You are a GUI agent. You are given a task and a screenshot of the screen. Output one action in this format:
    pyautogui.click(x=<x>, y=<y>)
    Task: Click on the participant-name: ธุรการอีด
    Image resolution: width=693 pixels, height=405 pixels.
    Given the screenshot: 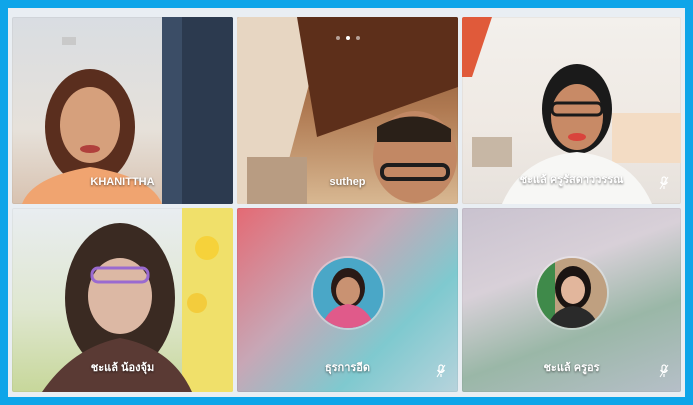 What is the action you would take?
    pyautogui.click(x=347, y=368)
    